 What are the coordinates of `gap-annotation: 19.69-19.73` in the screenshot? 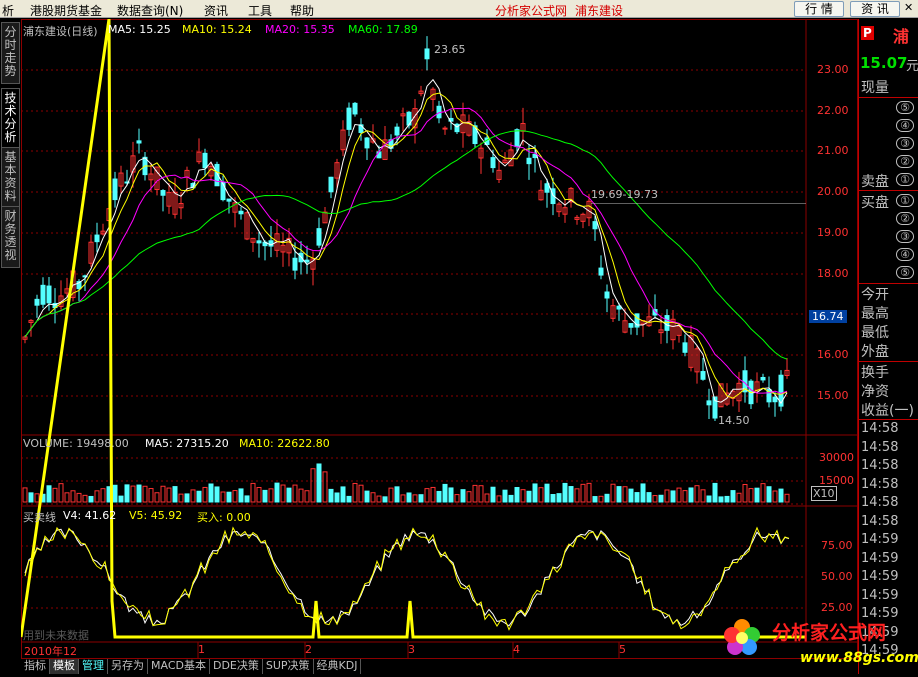 It's located at (624, 194).